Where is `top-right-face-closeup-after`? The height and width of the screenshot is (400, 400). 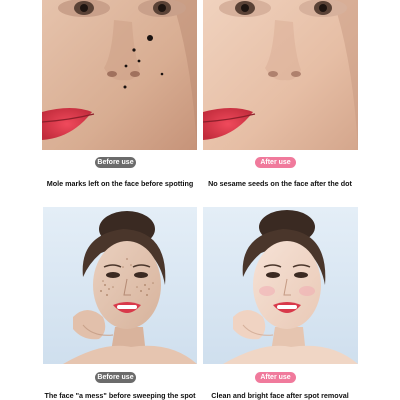 top-right-face-closeup-after is located at coordinates (280, 75).